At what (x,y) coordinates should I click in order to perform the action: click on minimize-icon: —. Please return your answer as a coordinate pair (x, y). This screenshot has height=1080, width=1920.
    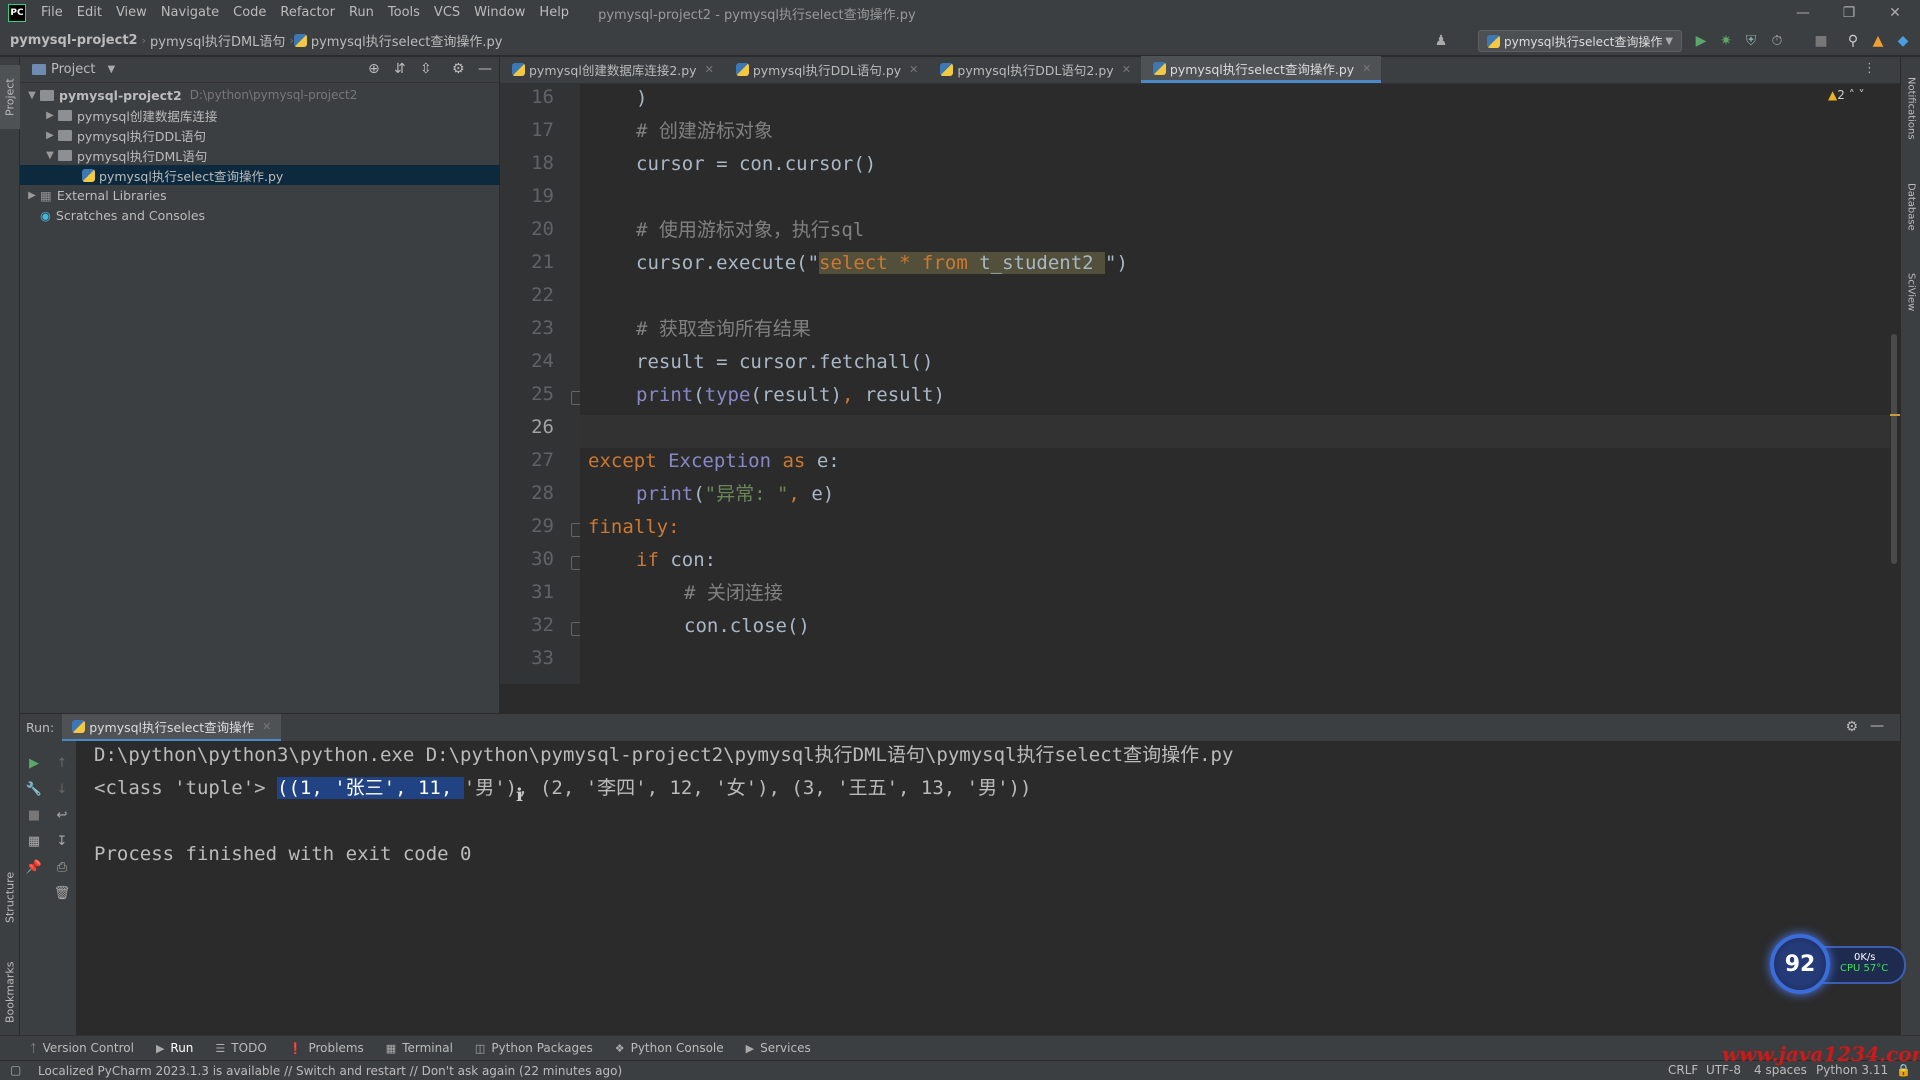
    Looking at the image, I should click on (1803, 13).